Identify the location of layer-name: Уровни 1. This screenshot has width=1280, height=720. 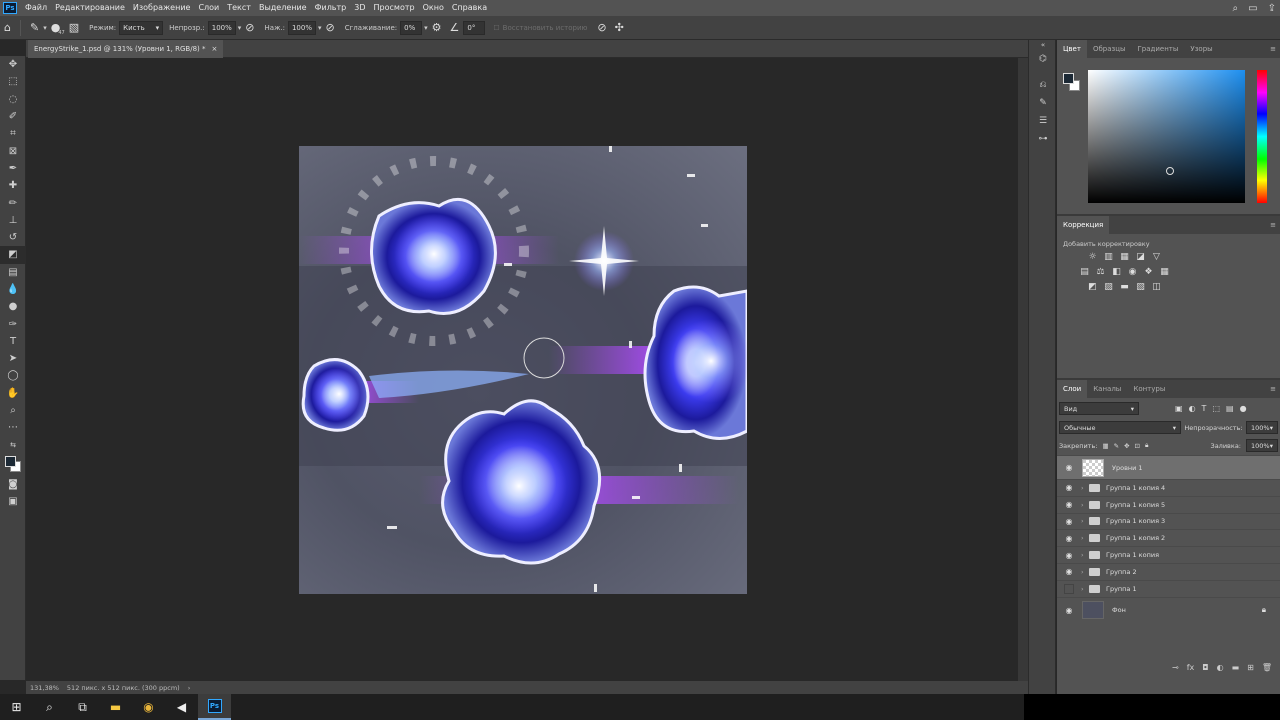
(1127, 468).